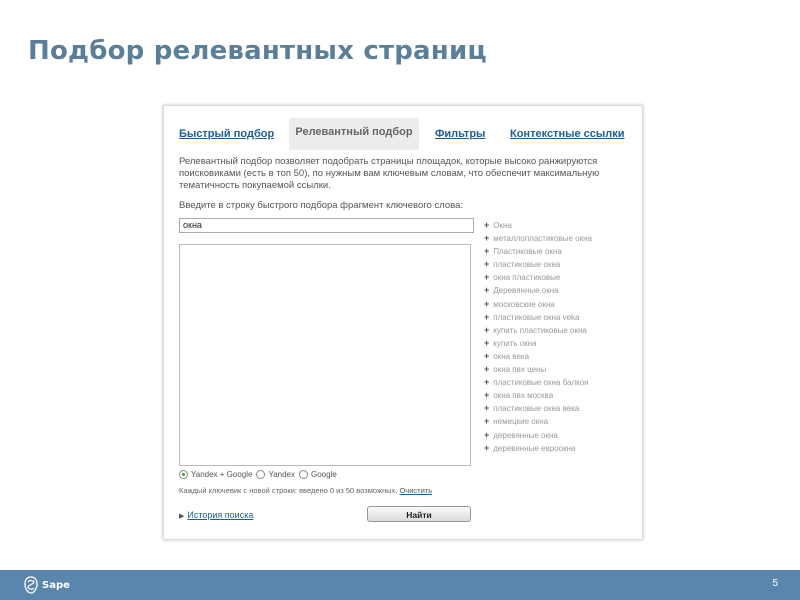 The height and width of the screenshot is (600, 800). I want to click on suggestion-item: + Пластиковые окна, so click(561, 251).